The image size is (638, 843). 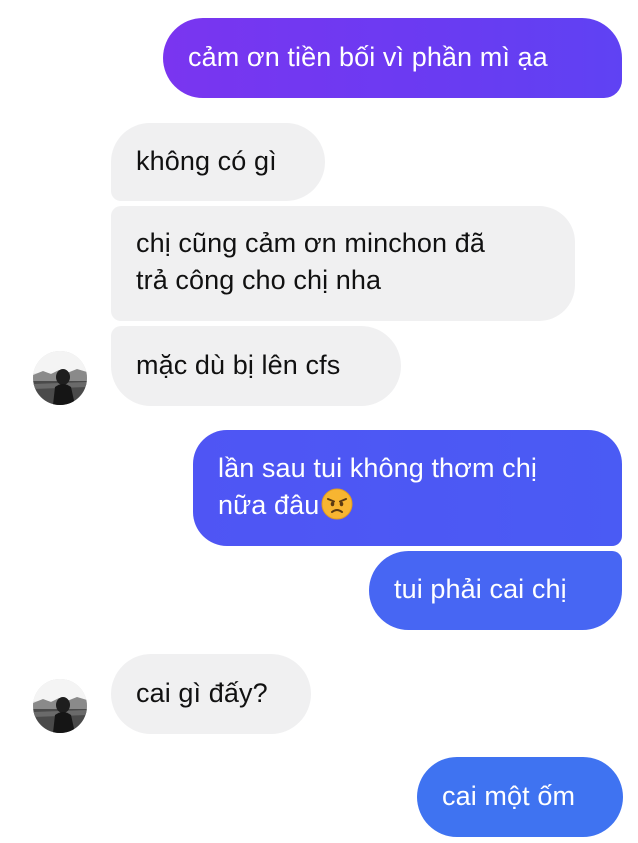 I want to click on message-bubble-incoming: cai gì đấy?, so click(x=211, y=694).